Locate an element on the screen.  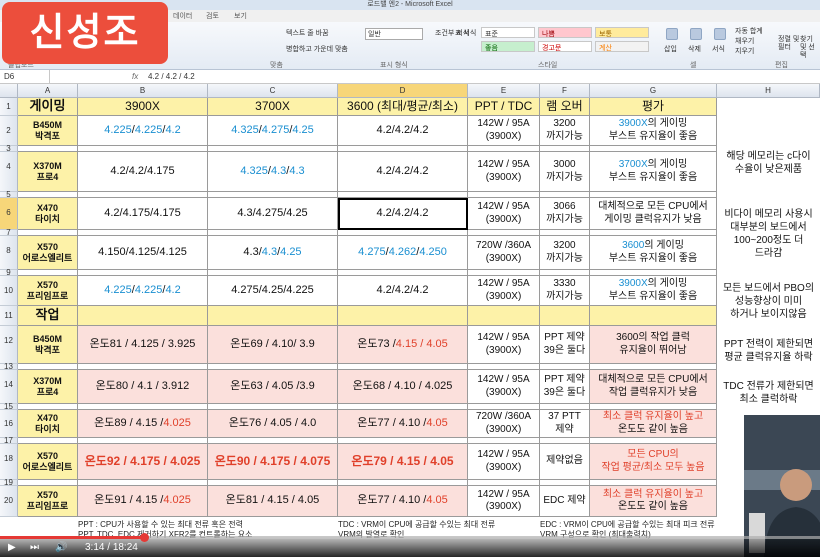
row-header-18: 18 is located at coordinates (9, 462).